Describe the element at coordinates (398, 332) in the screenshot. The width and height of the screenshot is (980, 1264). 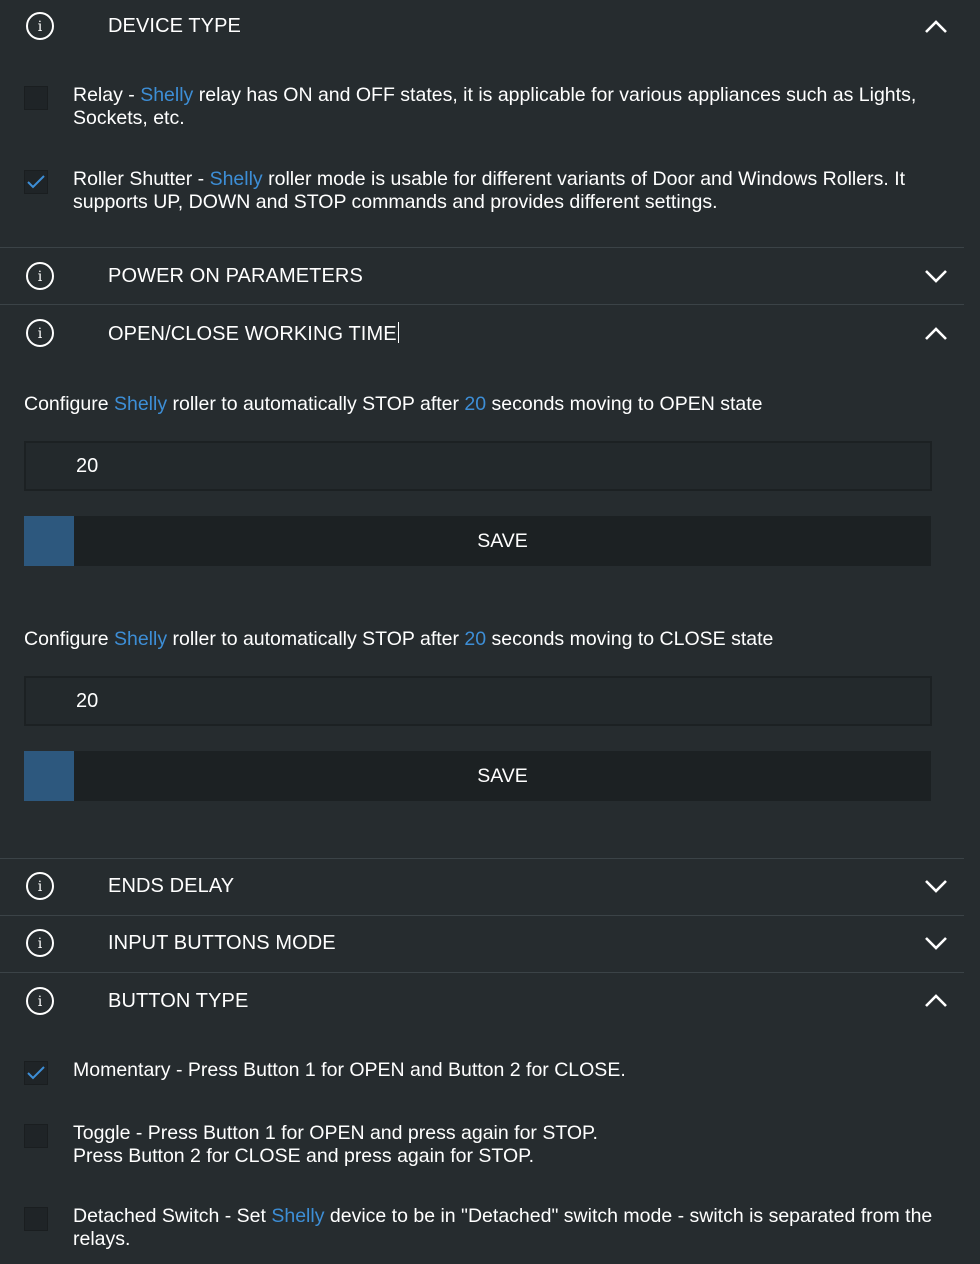
I see `text-caret` at that location.